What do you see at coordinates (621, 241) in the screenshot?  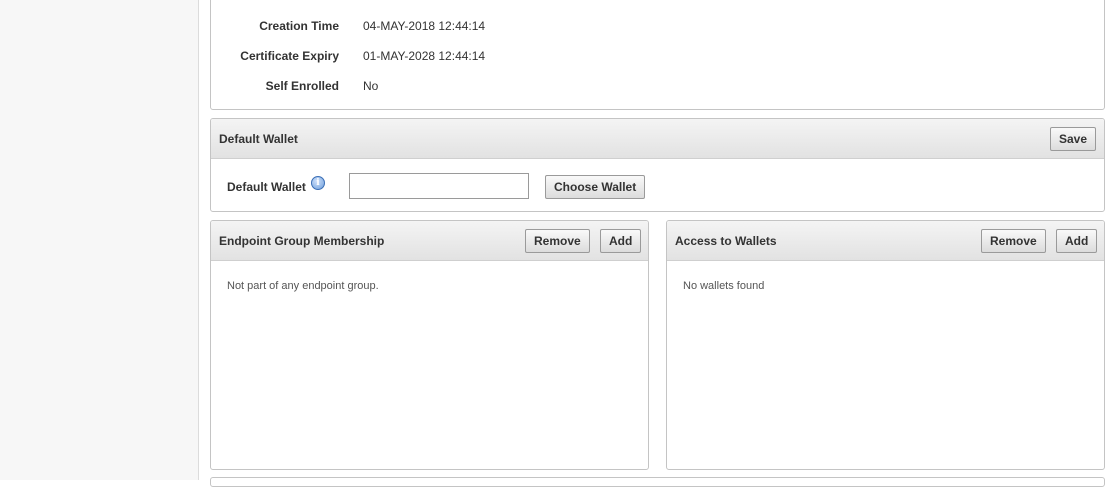 I see `endpoint-group-add-button: Add` at bounding box center [621, 241].